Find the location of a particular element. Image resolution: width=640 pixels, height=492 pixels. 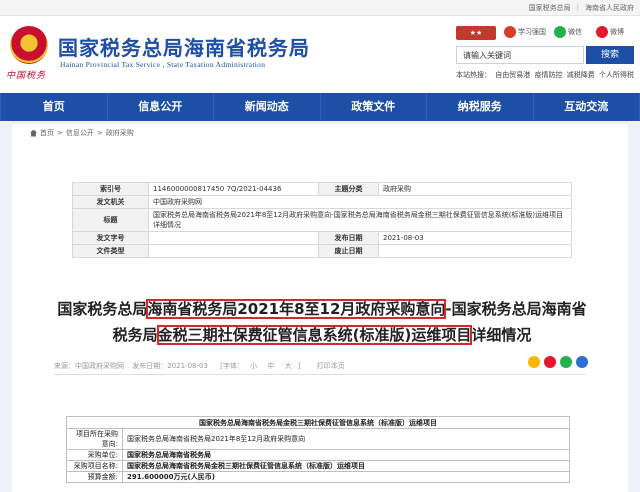

plan-header-row: 国家税务总局海南省税务局金税三期社保费征管信息系统（标准版）运维项目 is located at coordinates (318, 422).